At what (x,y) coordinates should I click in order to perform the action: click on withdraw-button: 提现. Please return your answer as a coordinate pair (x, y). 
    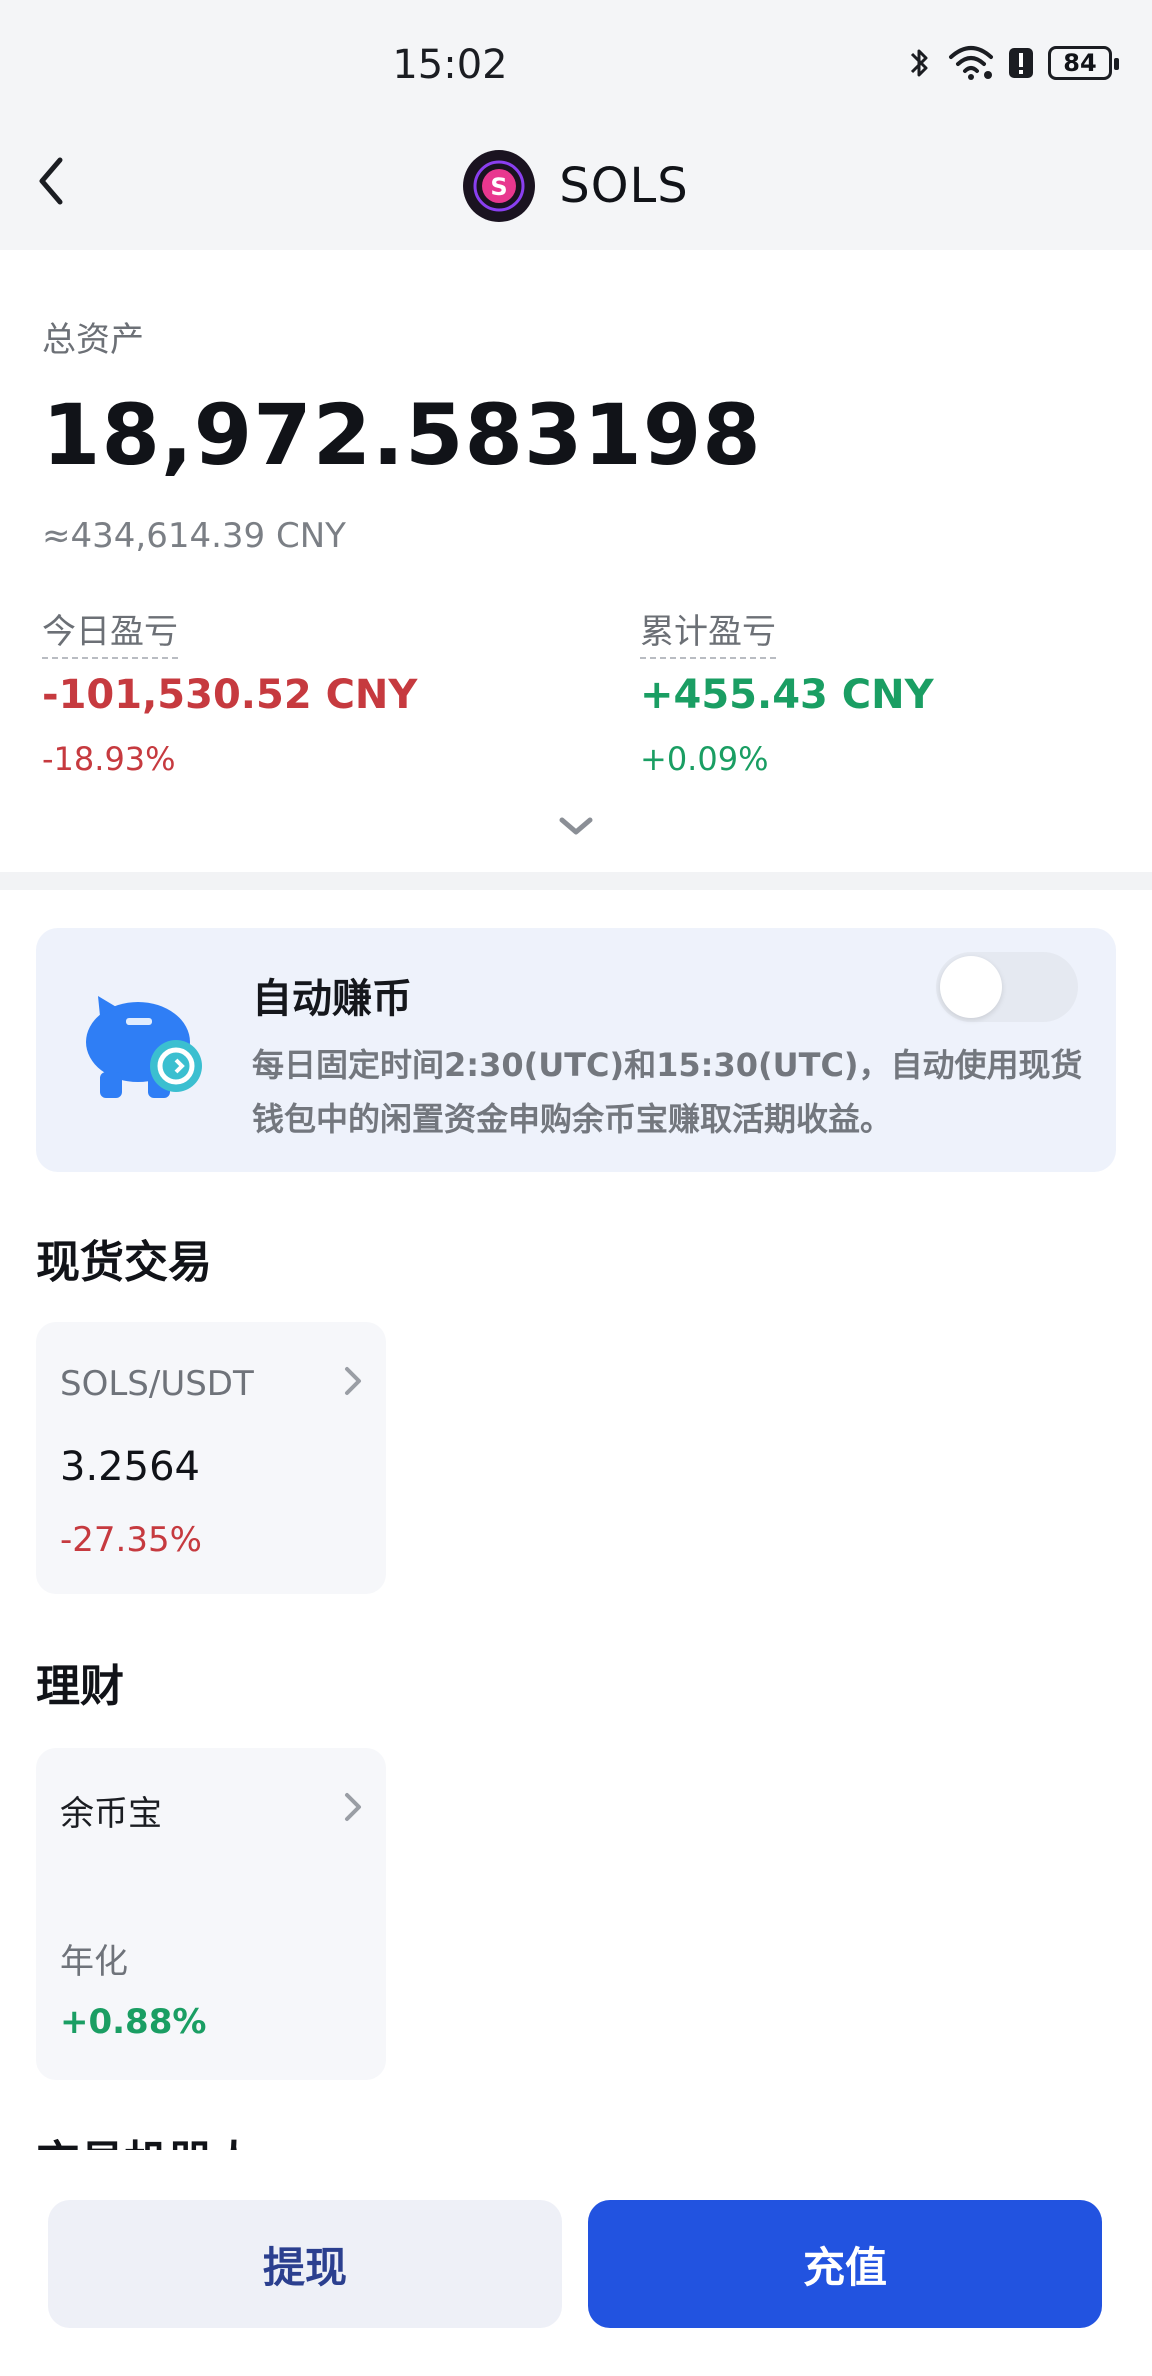
    Looking at the image, I should click on (305, 2264).